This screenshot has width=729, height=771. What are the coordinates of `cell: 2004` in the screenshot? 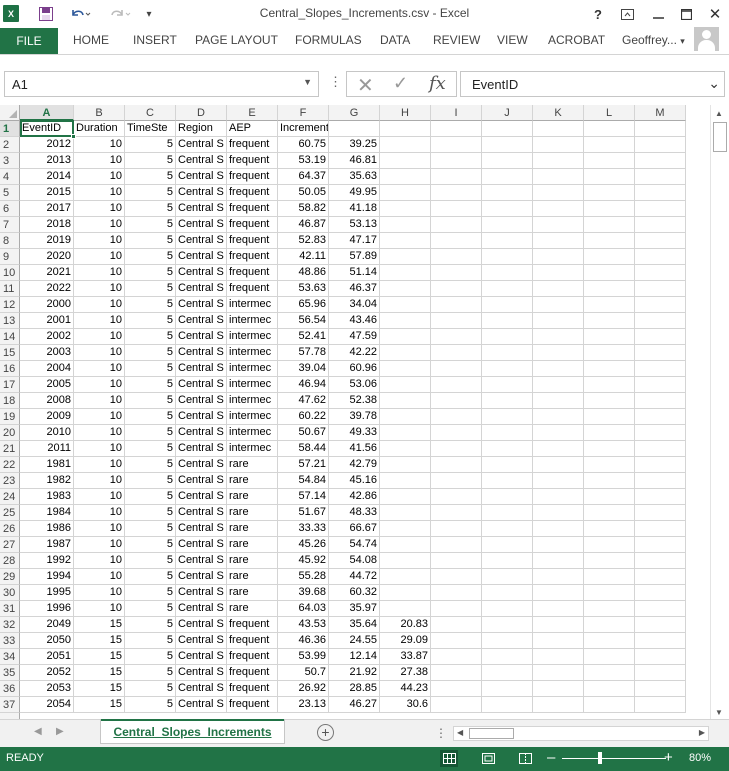 It's located at (47, 369).